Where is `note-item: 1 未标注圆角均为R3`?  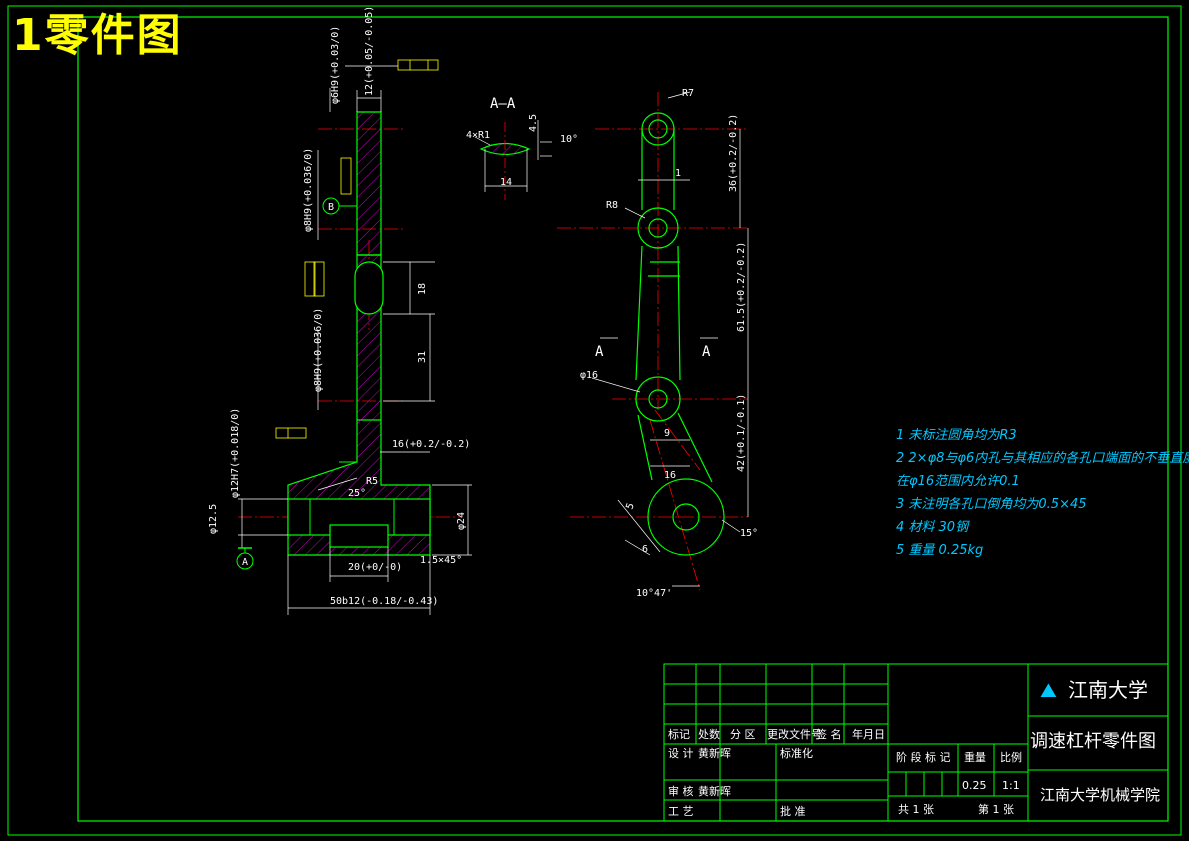
note-item: 1 未标注圆角均为R3 is located at coordinates (956, 435).